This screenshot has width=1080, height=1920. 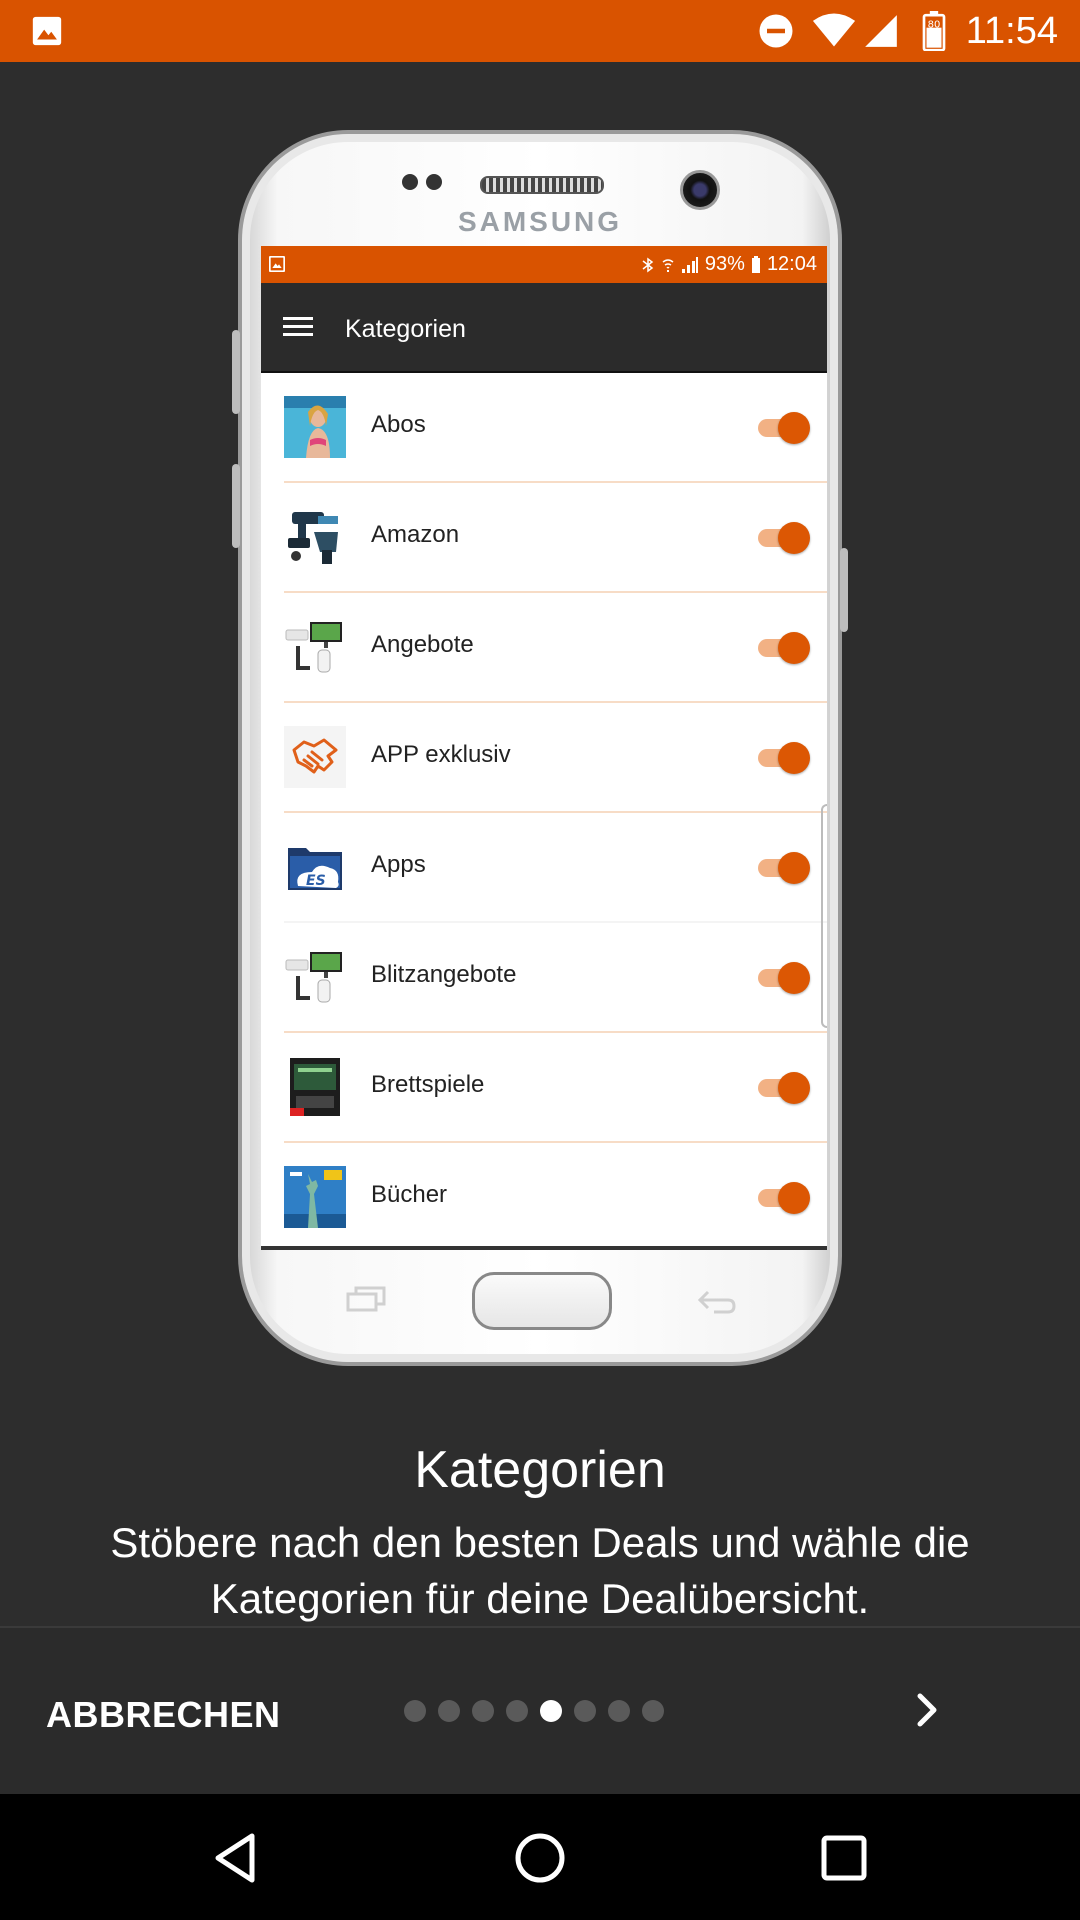 I want to click on category-row: Blitzangebote, so click(x=555, y=978).